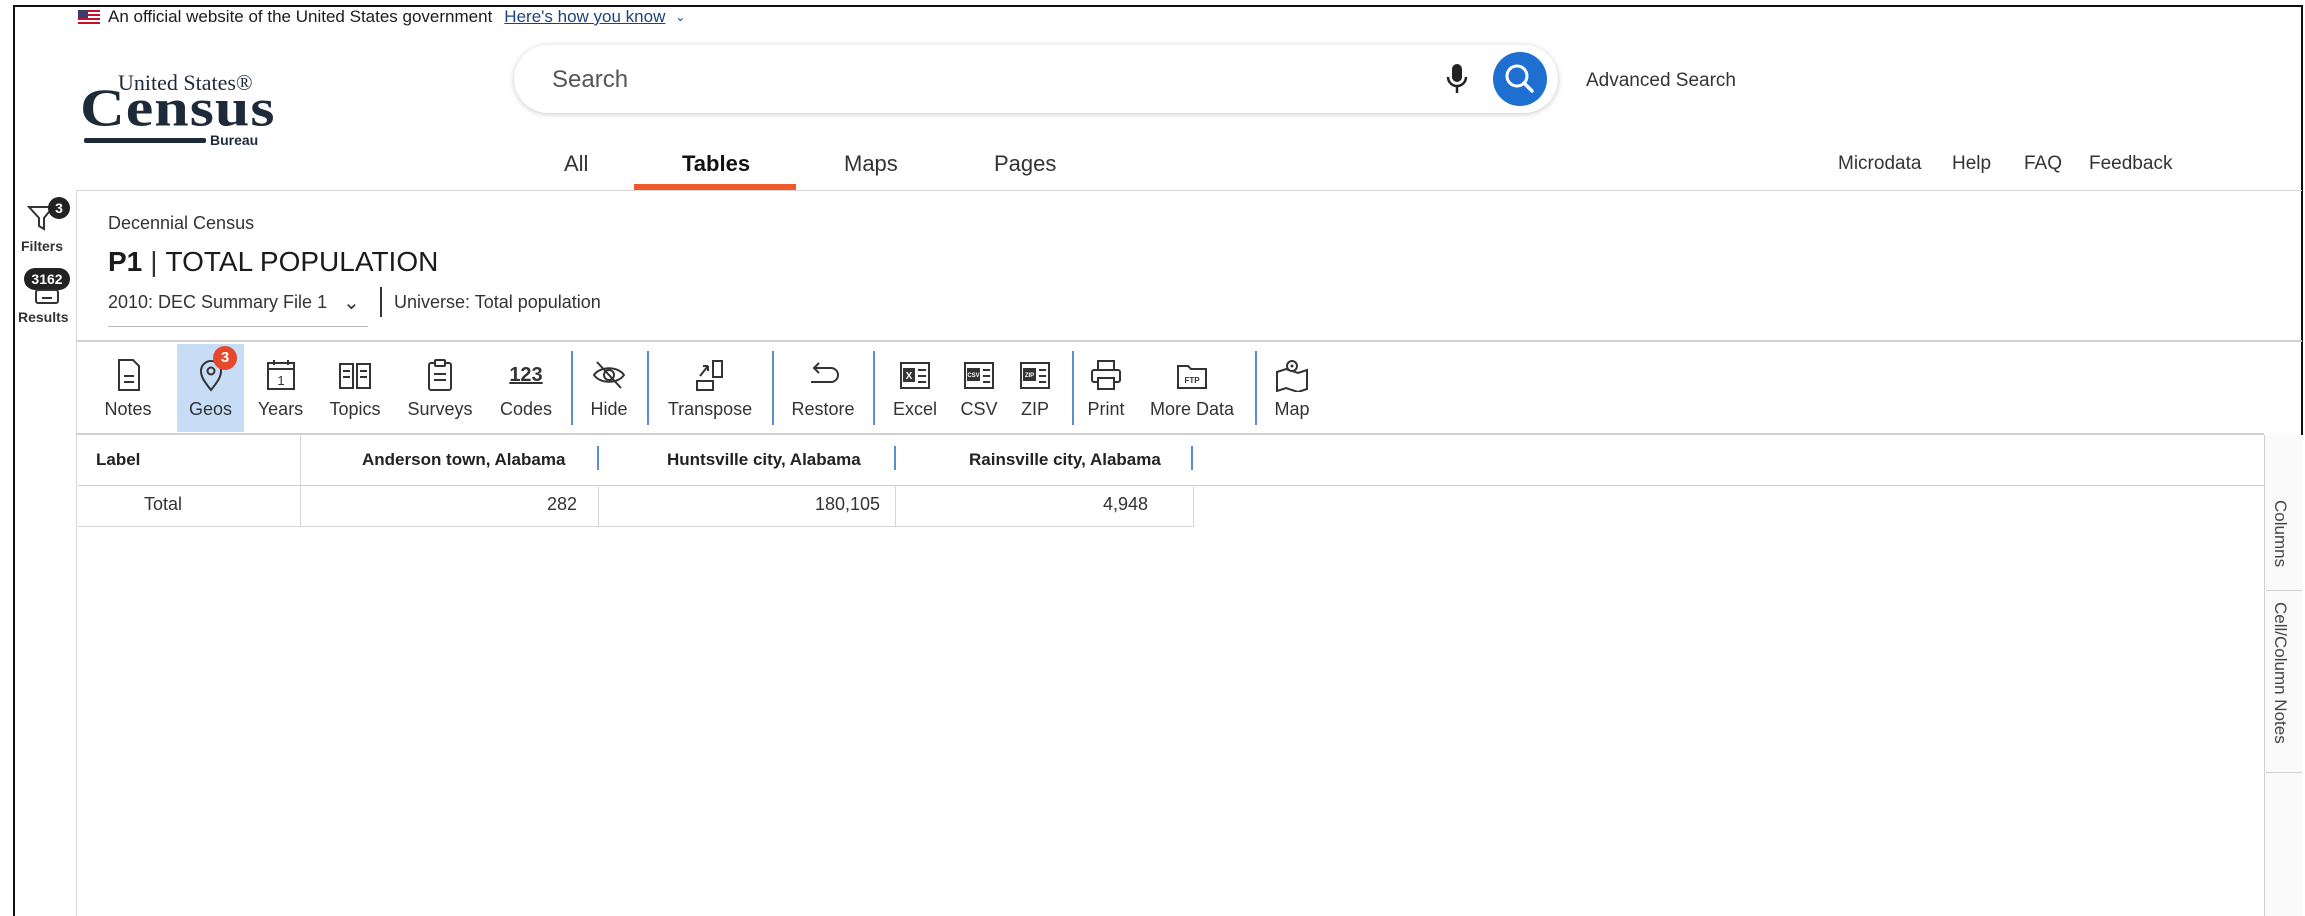 The width and height of the screenshot is (2305, 916). I want to click on csv-button: CSV CSV, so click(979, 388).